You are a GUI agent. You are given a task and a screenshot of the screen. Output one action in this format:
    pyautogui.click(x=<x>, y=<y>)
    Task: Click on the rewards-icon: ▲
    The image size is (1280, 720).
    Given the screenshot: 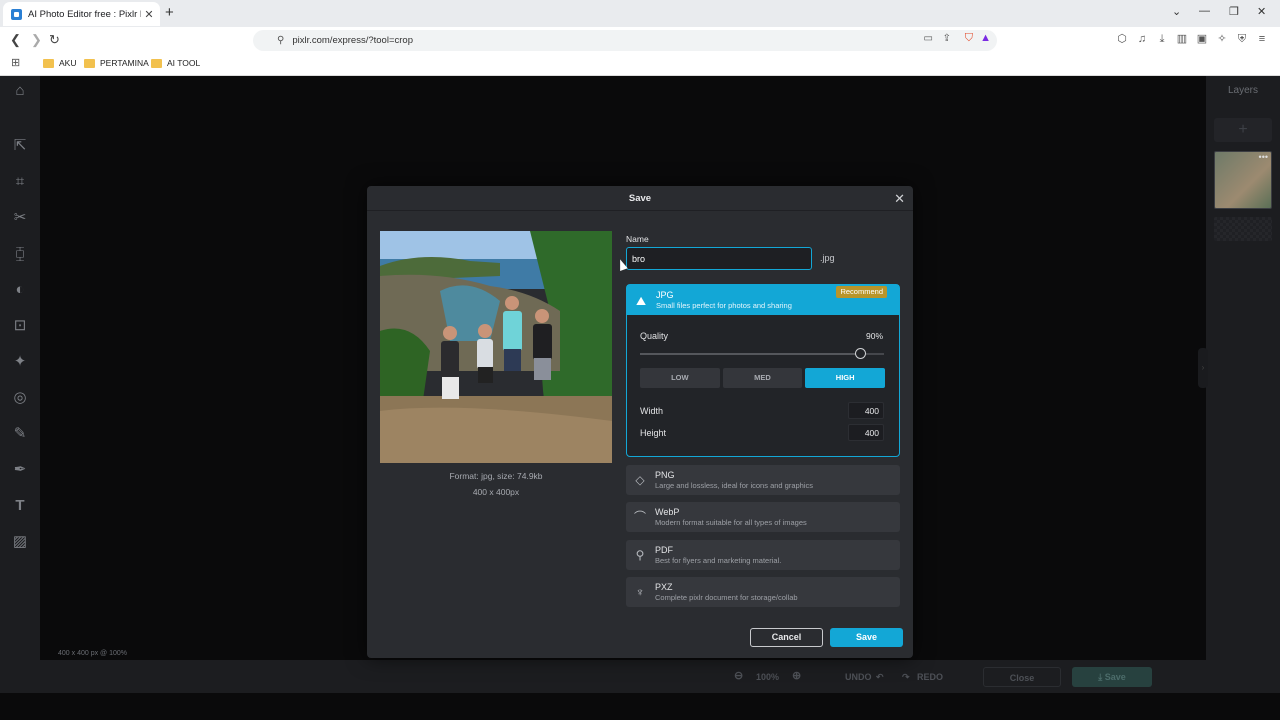 What is the action you would take?
    pyautogui.click(x=985, y=38)
    